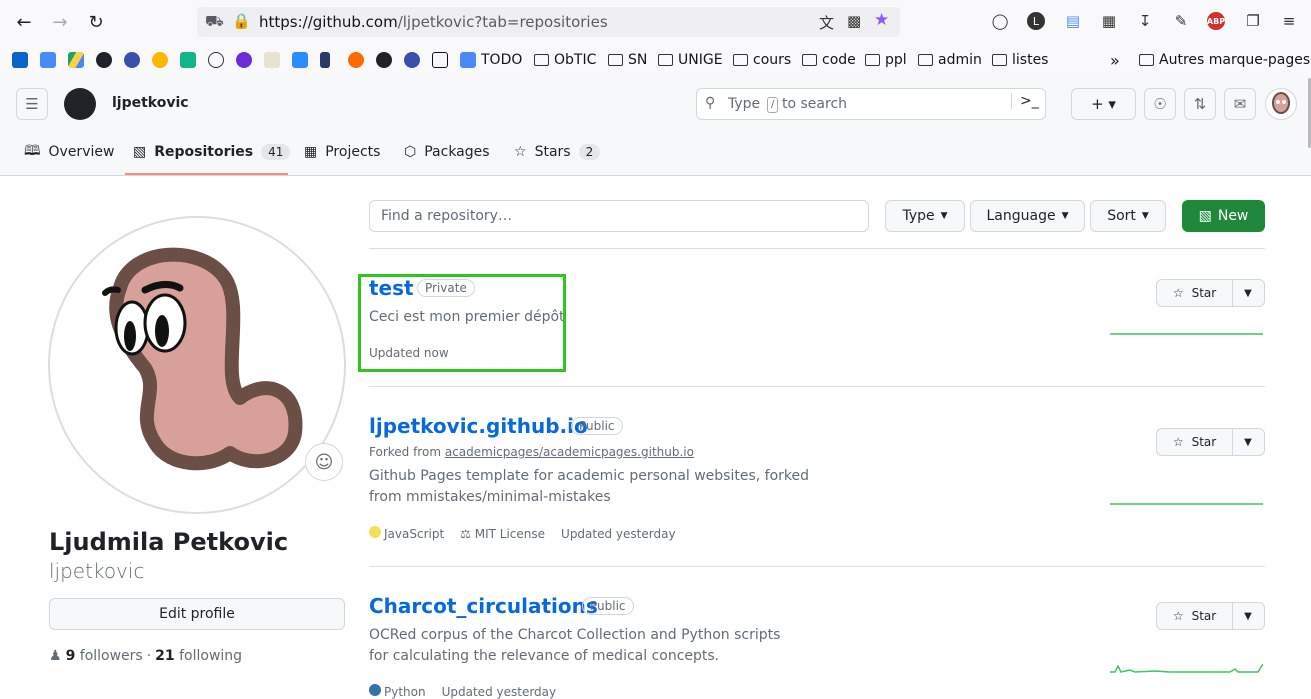  Describe the element at coordinates (1128, 216) in the screenshot. I see `sort-dropdown: Sort ▼` at that location.